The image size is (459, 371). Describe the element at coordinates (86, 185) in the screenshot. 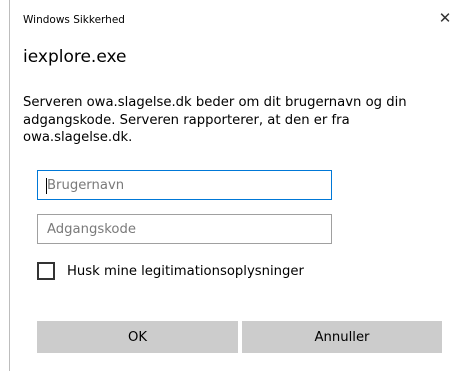

I see `username-placeholder: Brugernavn` at that location.